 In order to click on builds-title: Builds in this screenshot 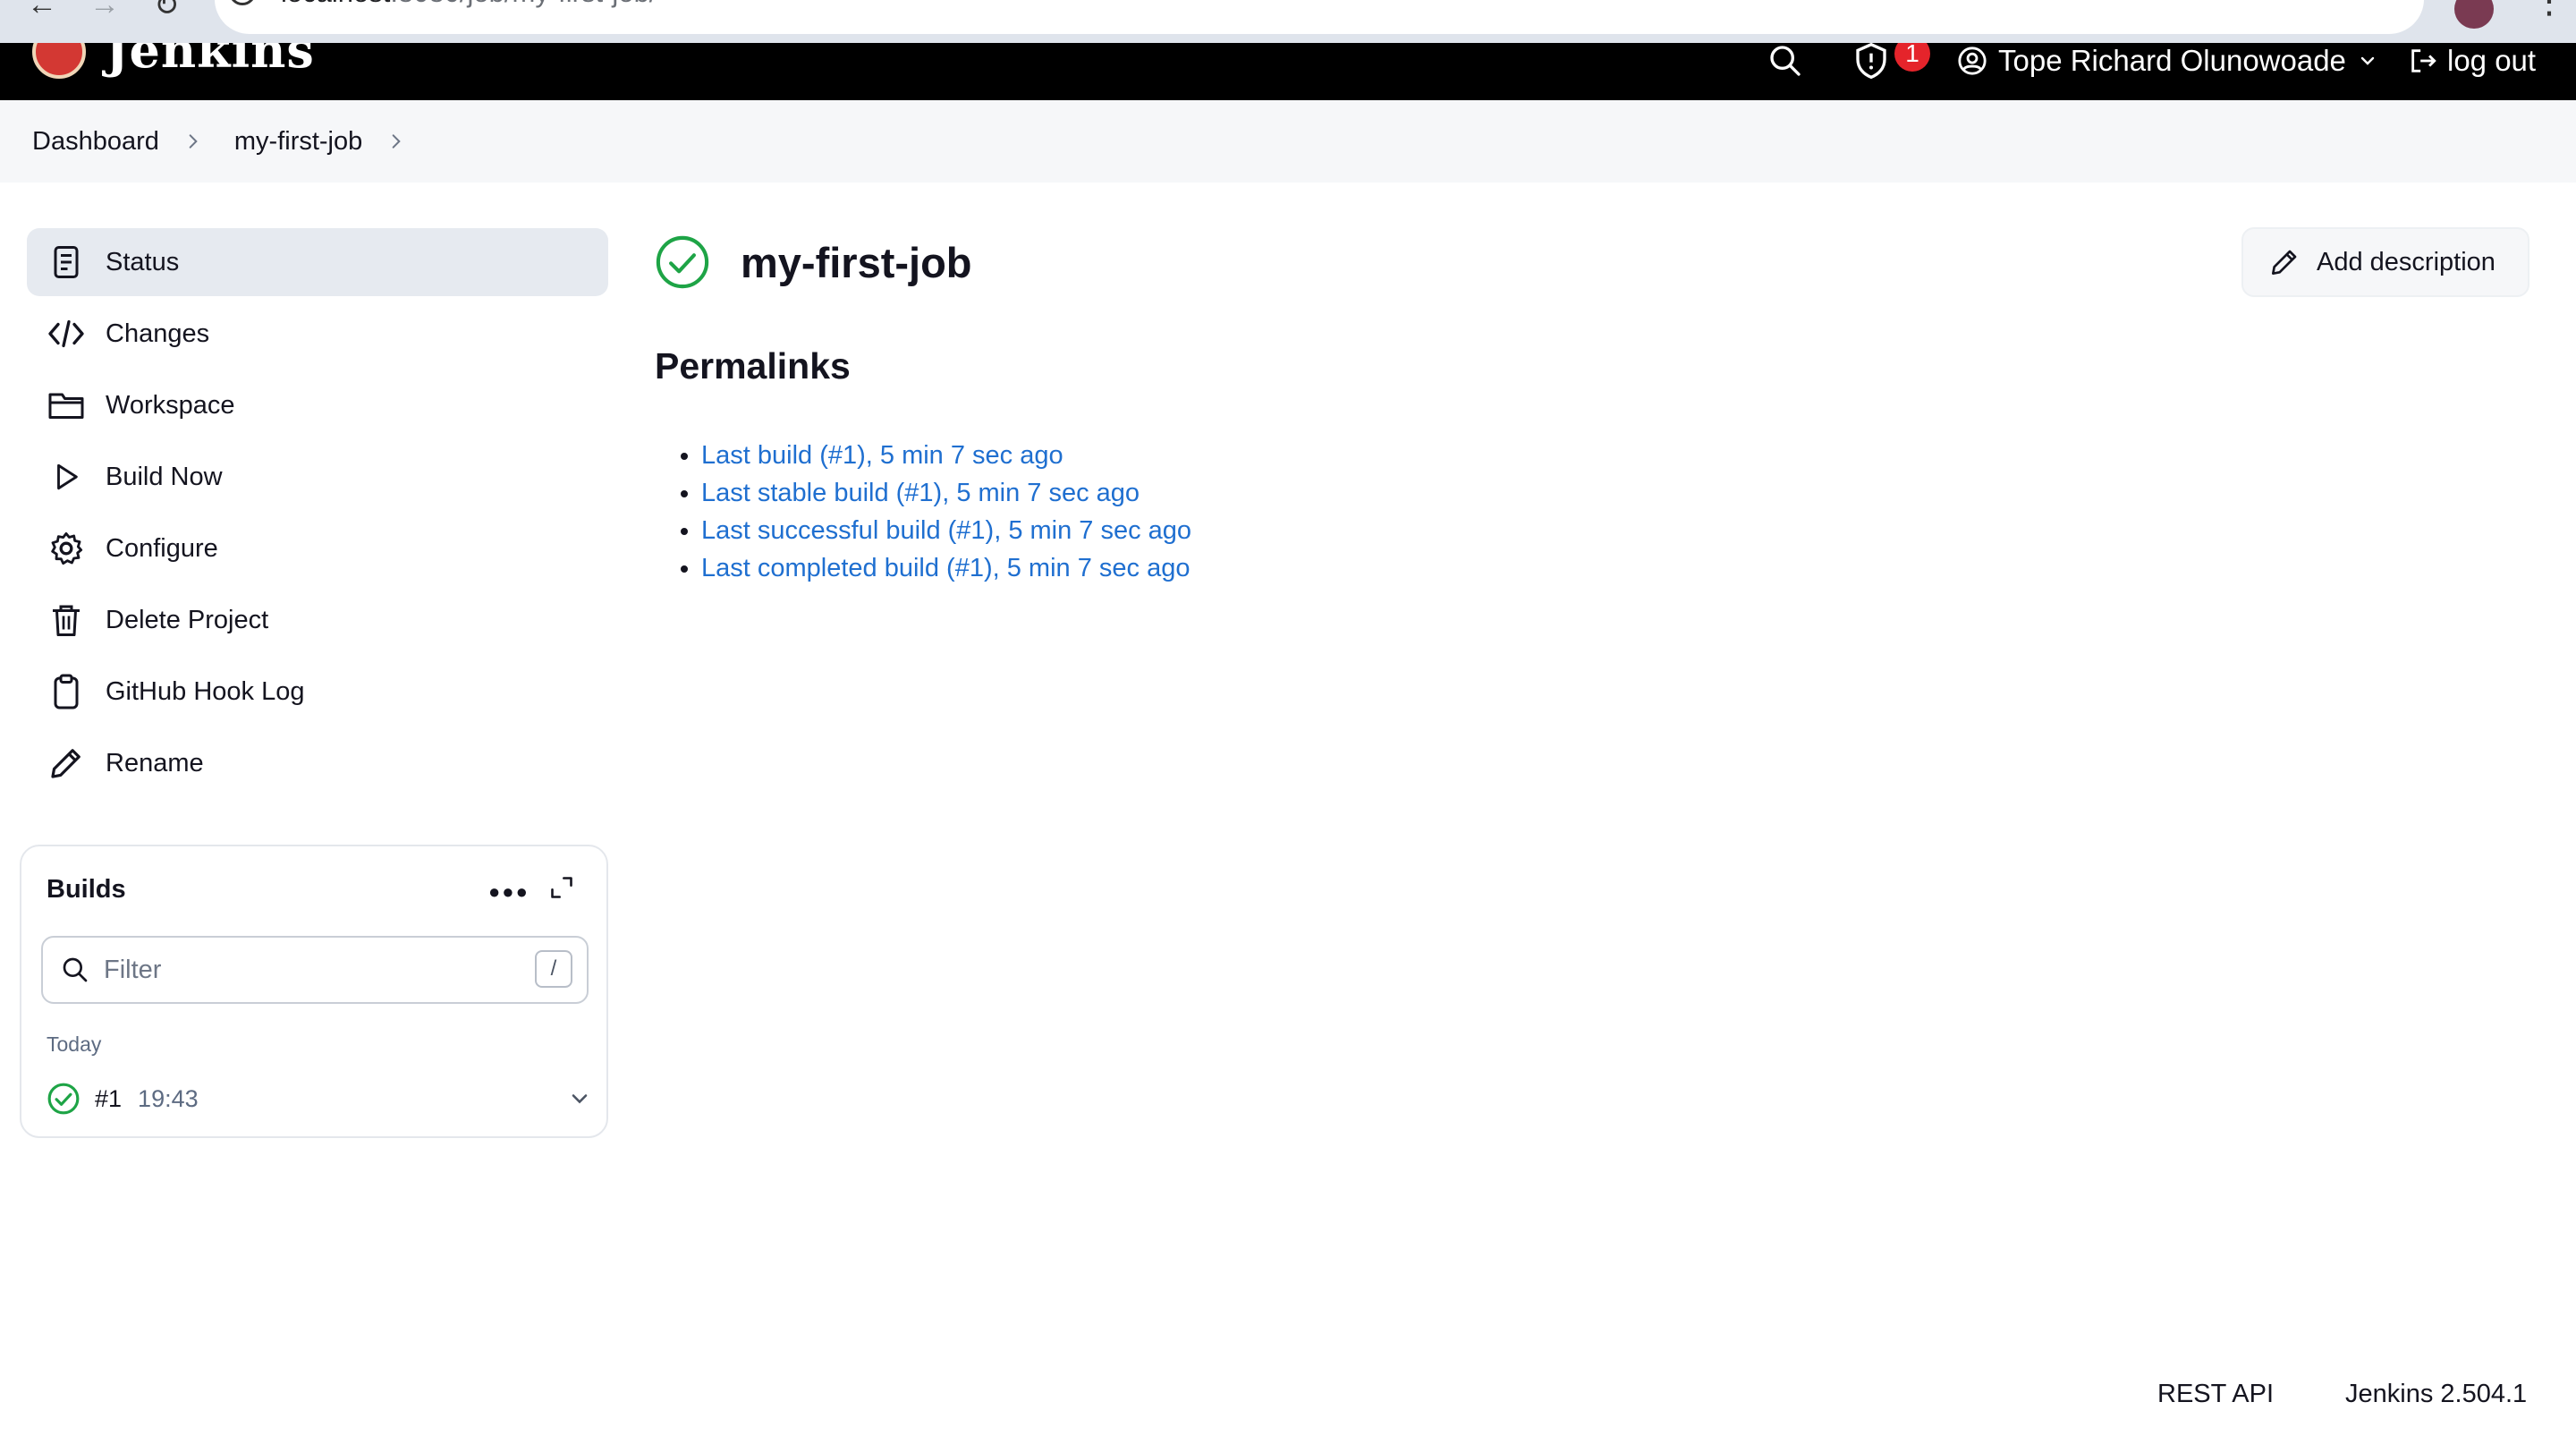, I will do `click(86, 889)`.